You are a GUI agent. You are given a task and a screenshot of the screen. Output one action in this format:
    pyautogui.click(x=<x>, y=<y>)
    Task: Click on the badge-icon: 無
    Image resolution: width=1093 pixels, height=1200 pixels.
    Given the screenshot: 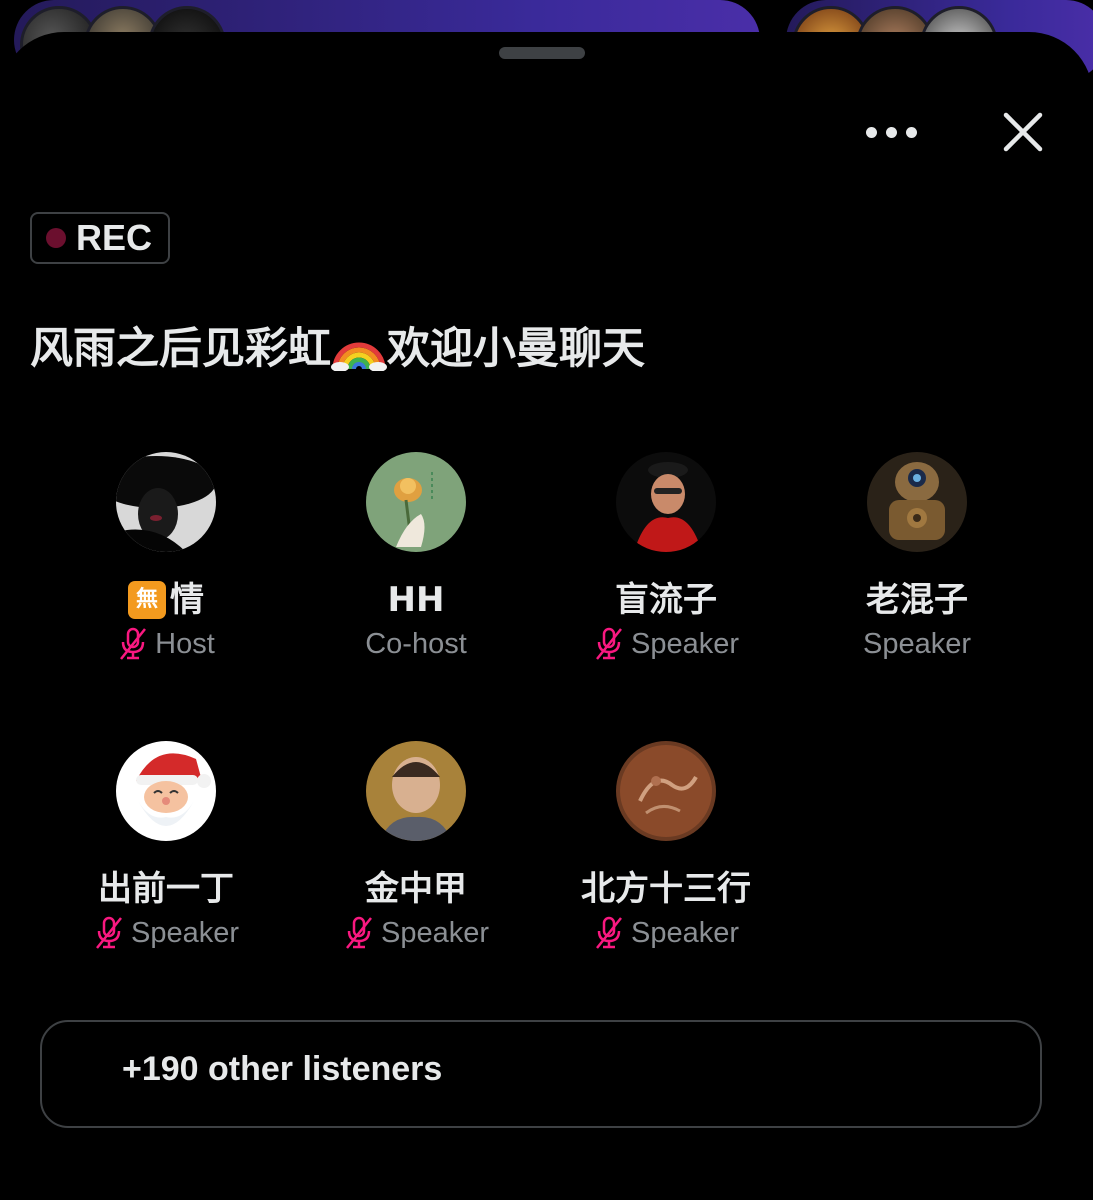 What is the action you would take?
    pyautogui.click(x=147, y=600)
    